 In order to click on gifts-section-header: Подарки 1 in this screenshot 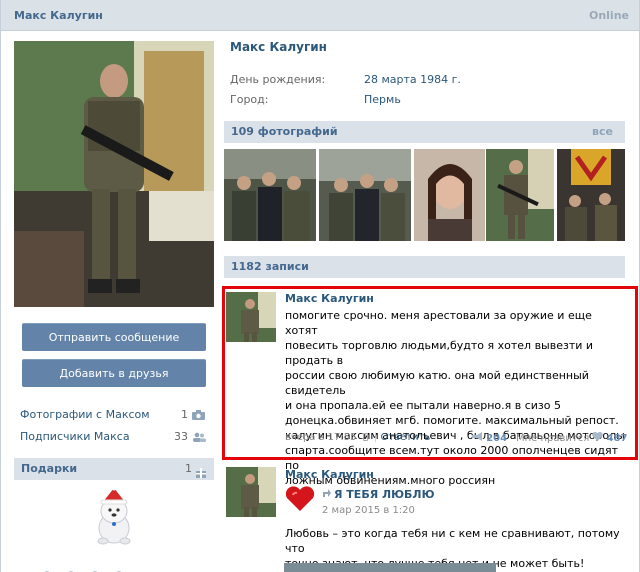, I will do `click(114, 469)`.